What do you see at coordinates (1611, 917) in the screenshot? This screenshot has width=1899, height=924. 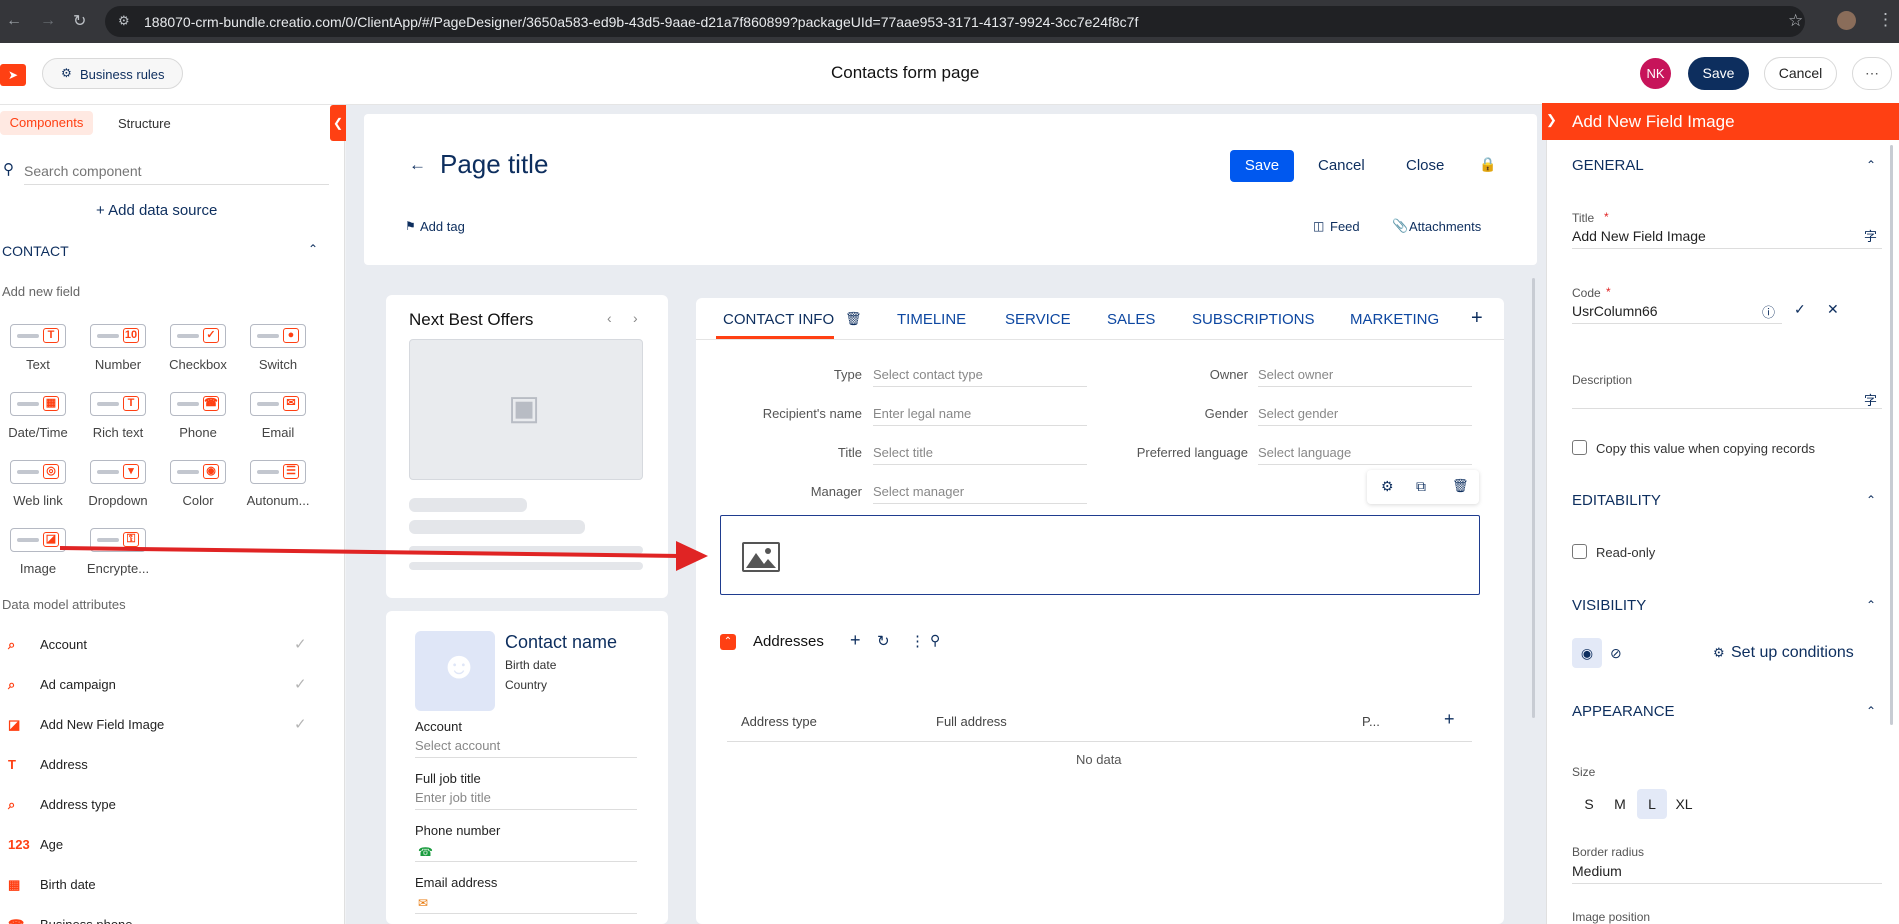 I see `image-position-label: Image position` at bounding box center [1611, 917].